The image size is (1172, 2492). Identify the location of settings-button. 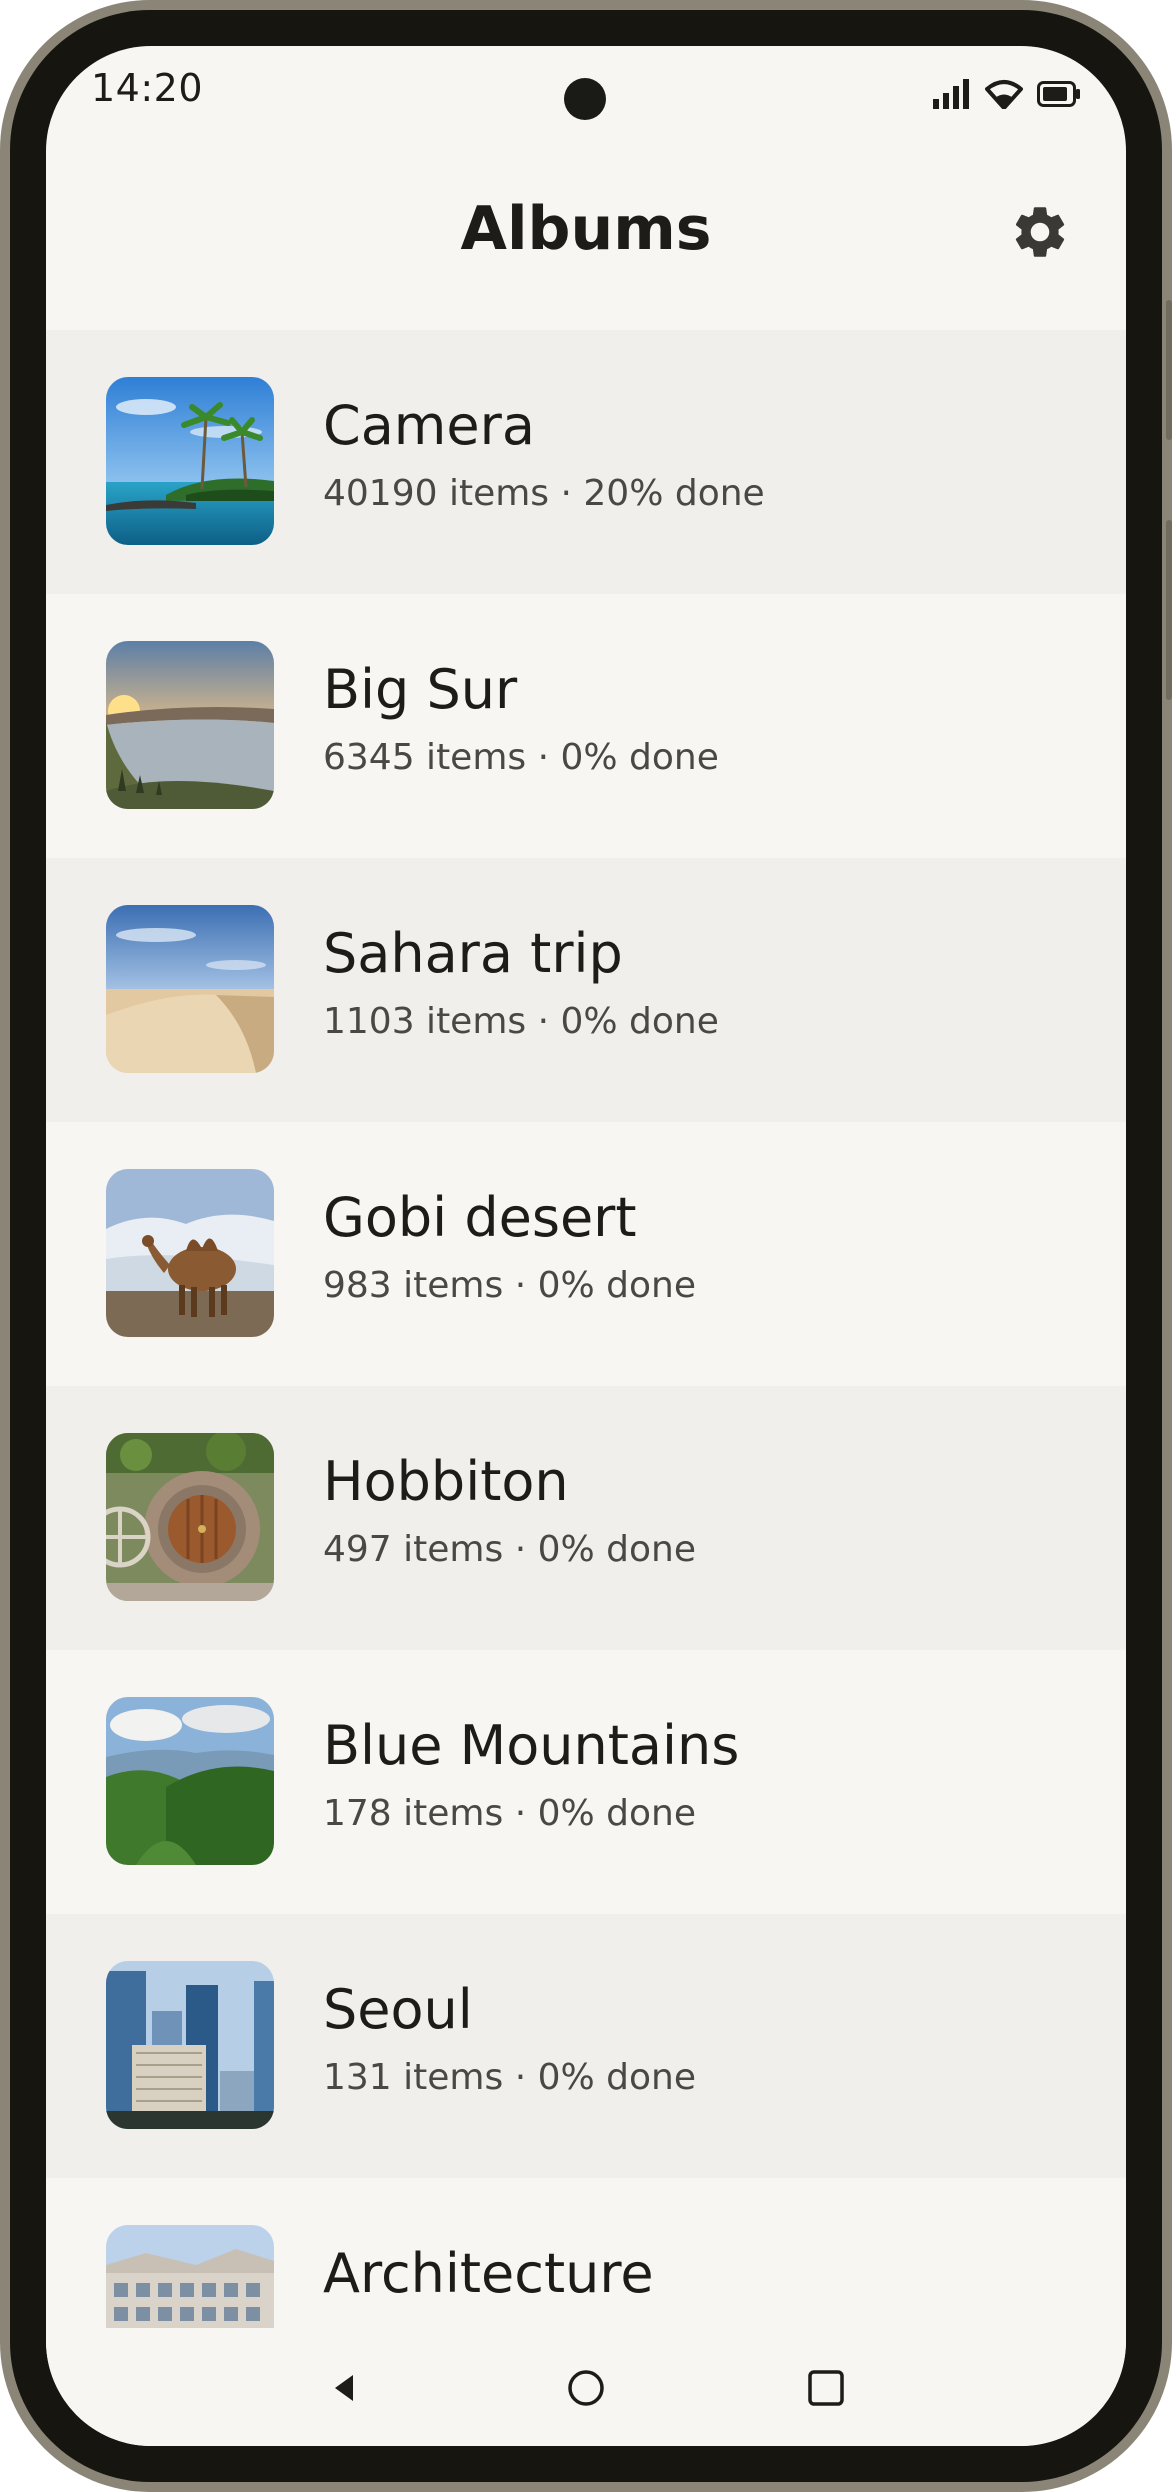
(1040, 232).